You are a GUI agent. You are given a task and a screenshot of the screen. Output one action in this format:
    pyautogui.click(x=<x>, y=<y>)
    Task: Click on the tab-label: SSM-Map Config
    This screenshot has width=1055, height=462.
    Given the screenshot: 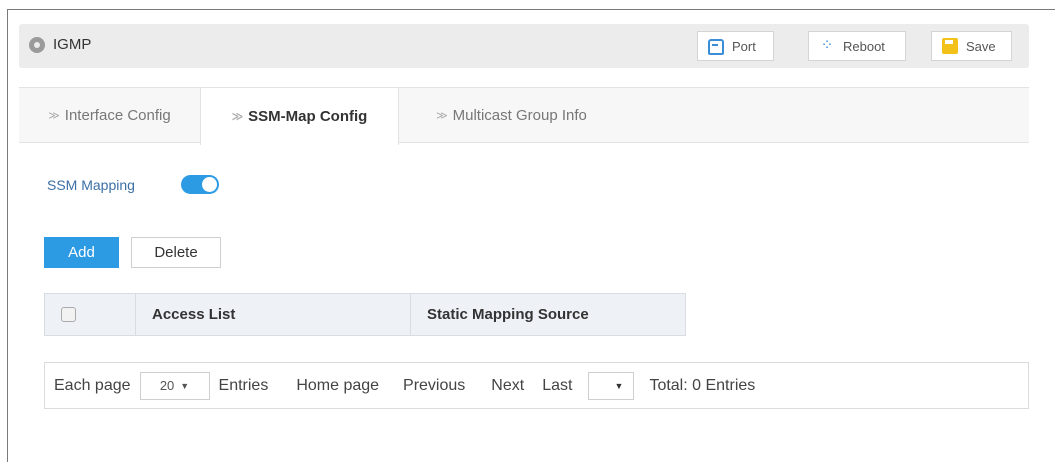 What is the action you would take?
    pyautogui.click(x=308, y=116)
    